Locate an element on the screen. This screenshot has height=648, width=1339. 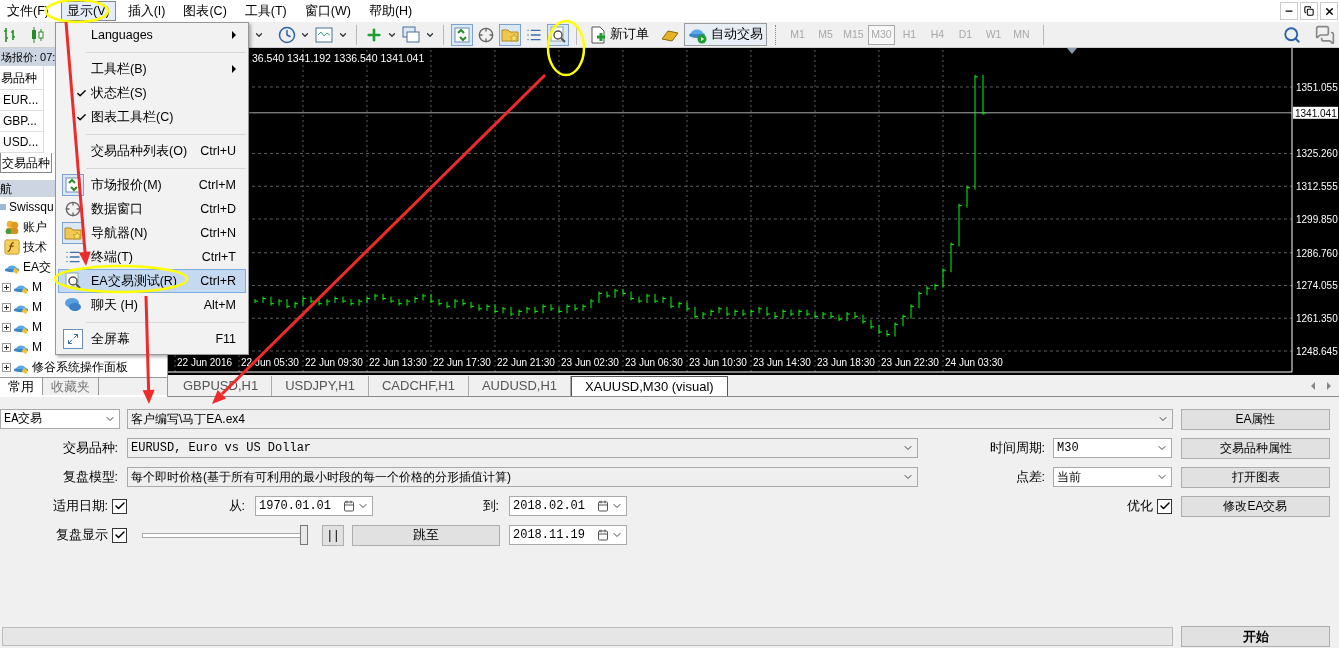
skip-button: 跳至 is located at coordinates (426, 535).